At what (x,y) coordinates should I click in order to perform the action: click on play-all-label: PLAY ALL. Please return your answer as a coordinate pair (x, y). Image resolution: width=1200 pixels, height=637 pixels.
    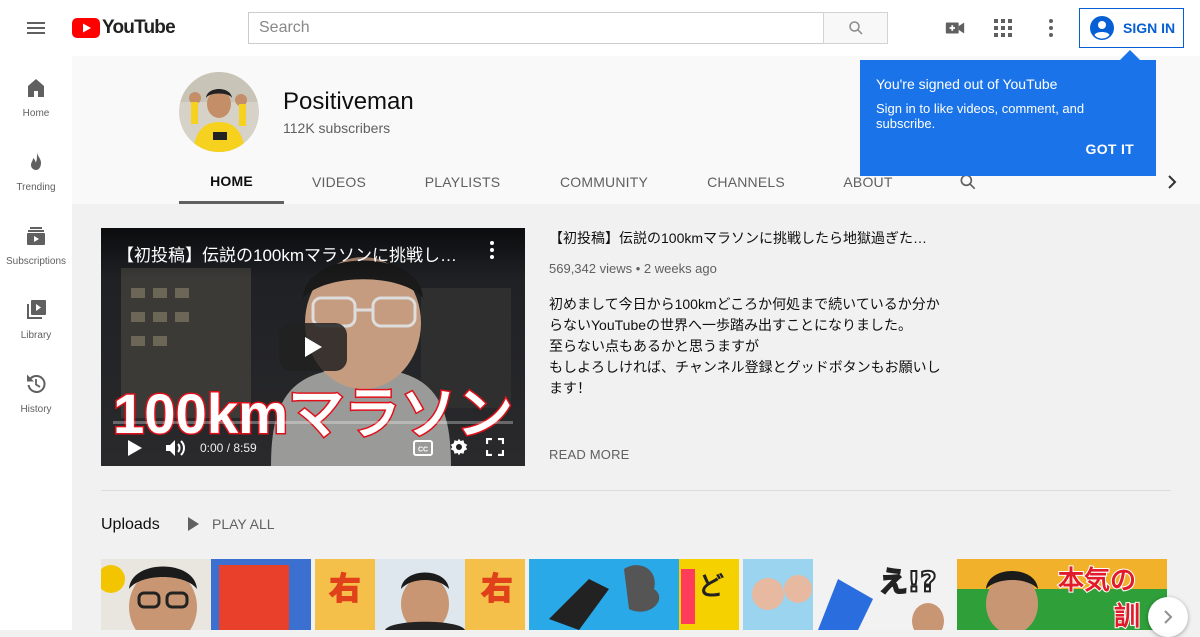
    Looking at the image, I should click on (243, 524).